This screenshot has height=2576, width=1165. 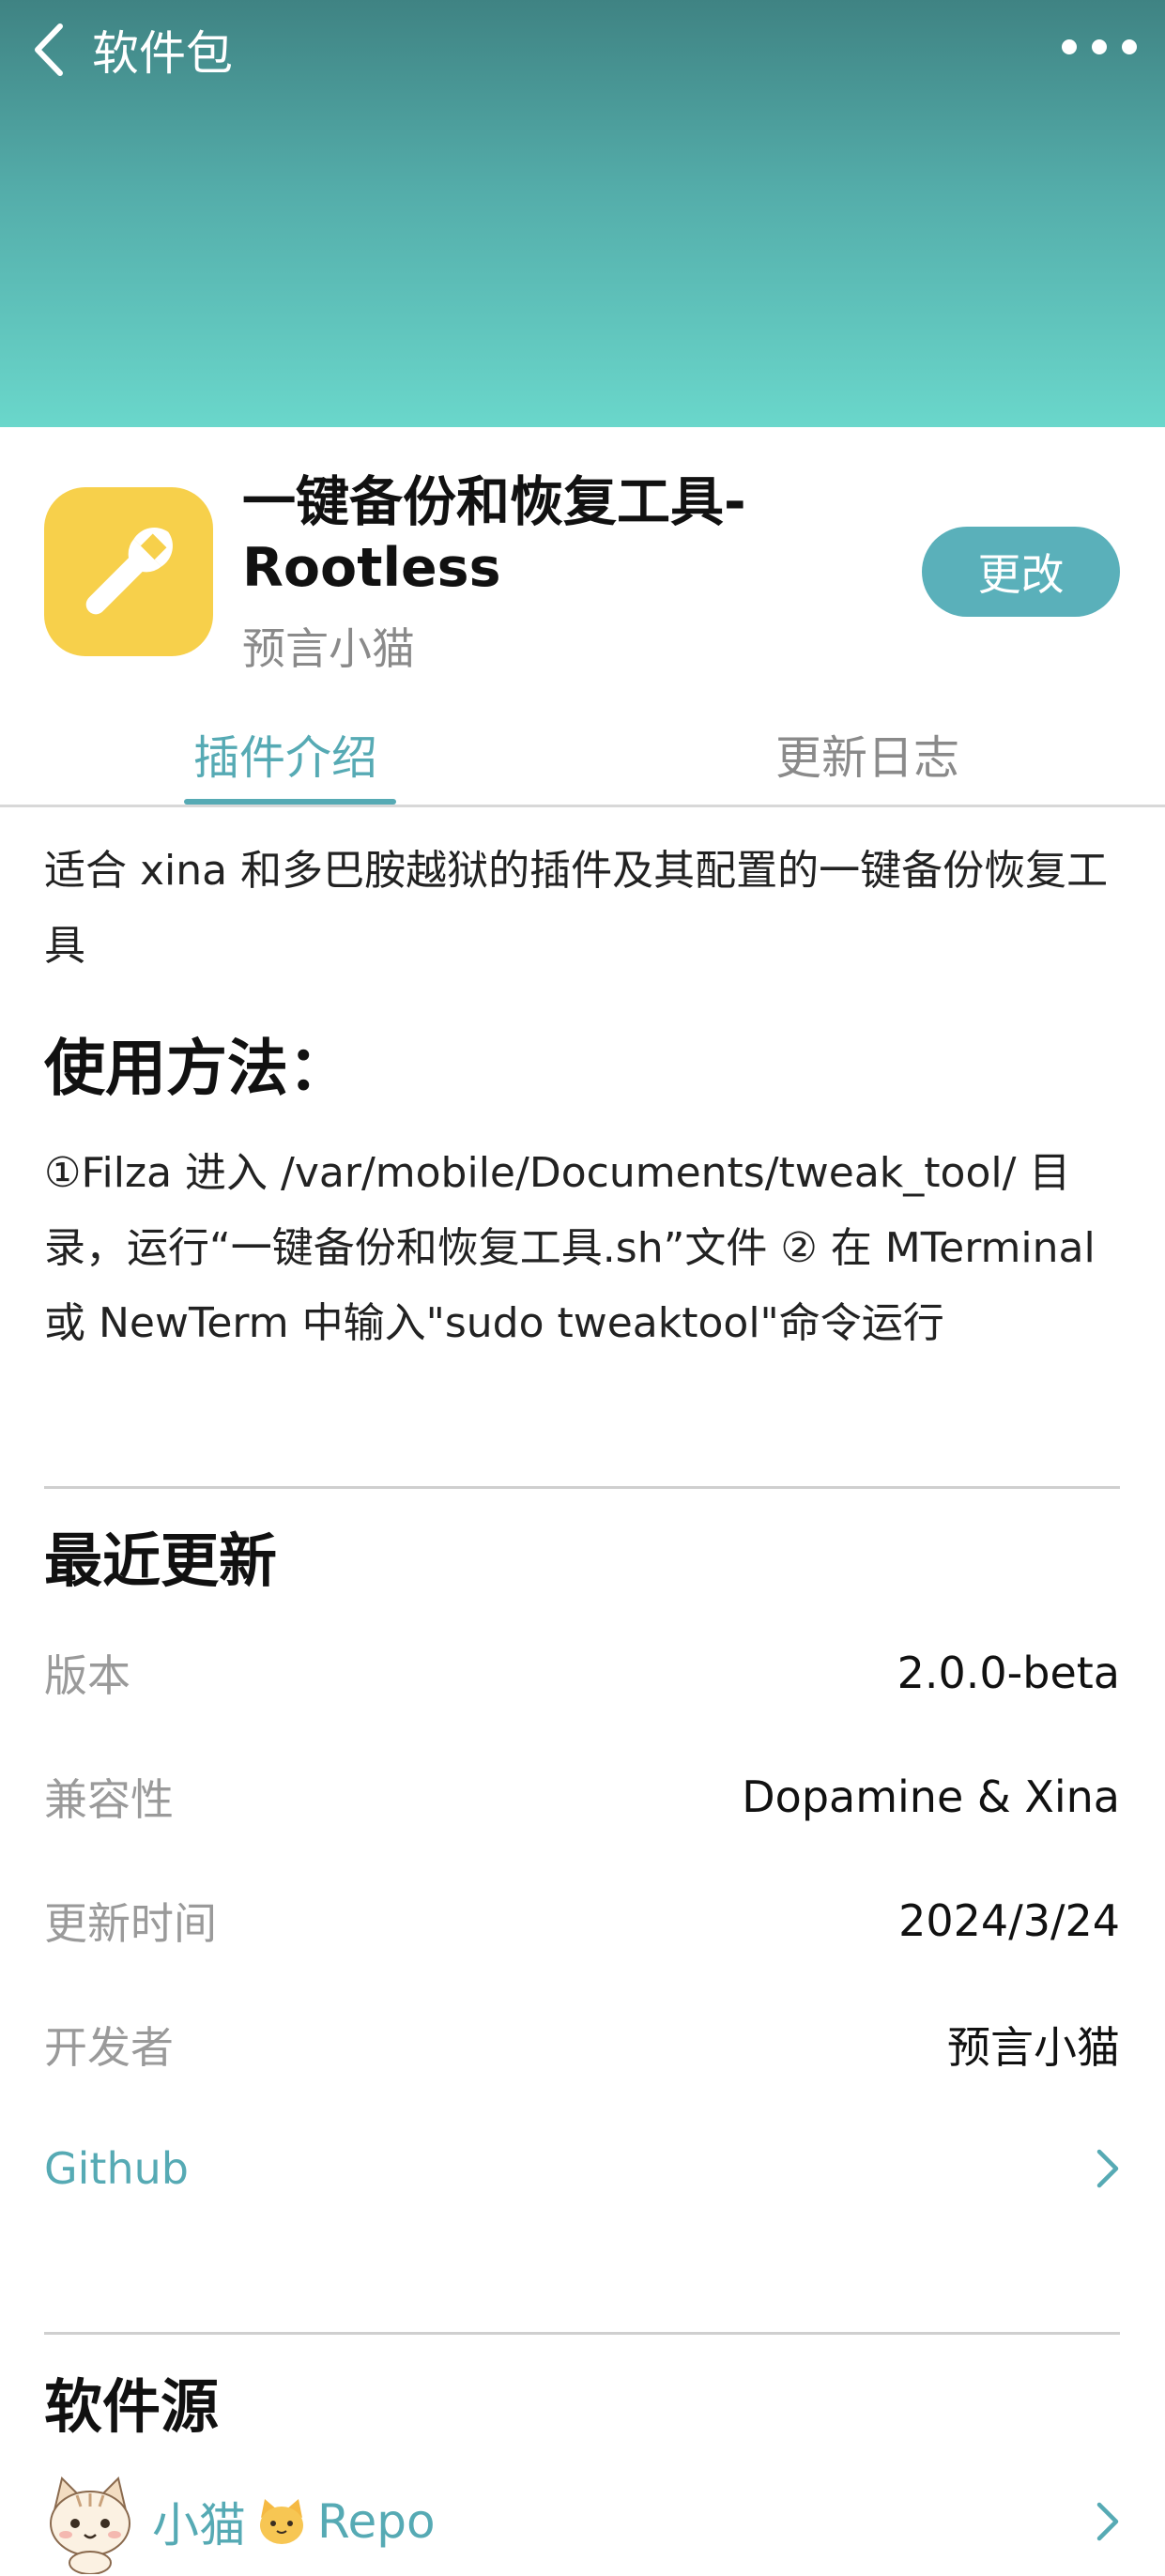 What do you see at coordinates (1021, 572) in the screenshot?
I see `modify-button: 更改` at bounding box center [1021, 572].